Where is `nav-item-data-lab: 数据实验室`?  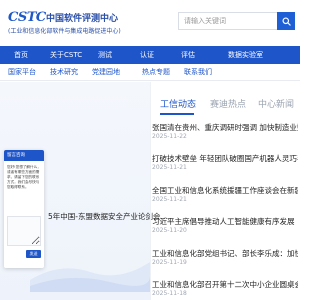 nav-item-data-lab: 数据实验室 is located at coordinates (245, 55).